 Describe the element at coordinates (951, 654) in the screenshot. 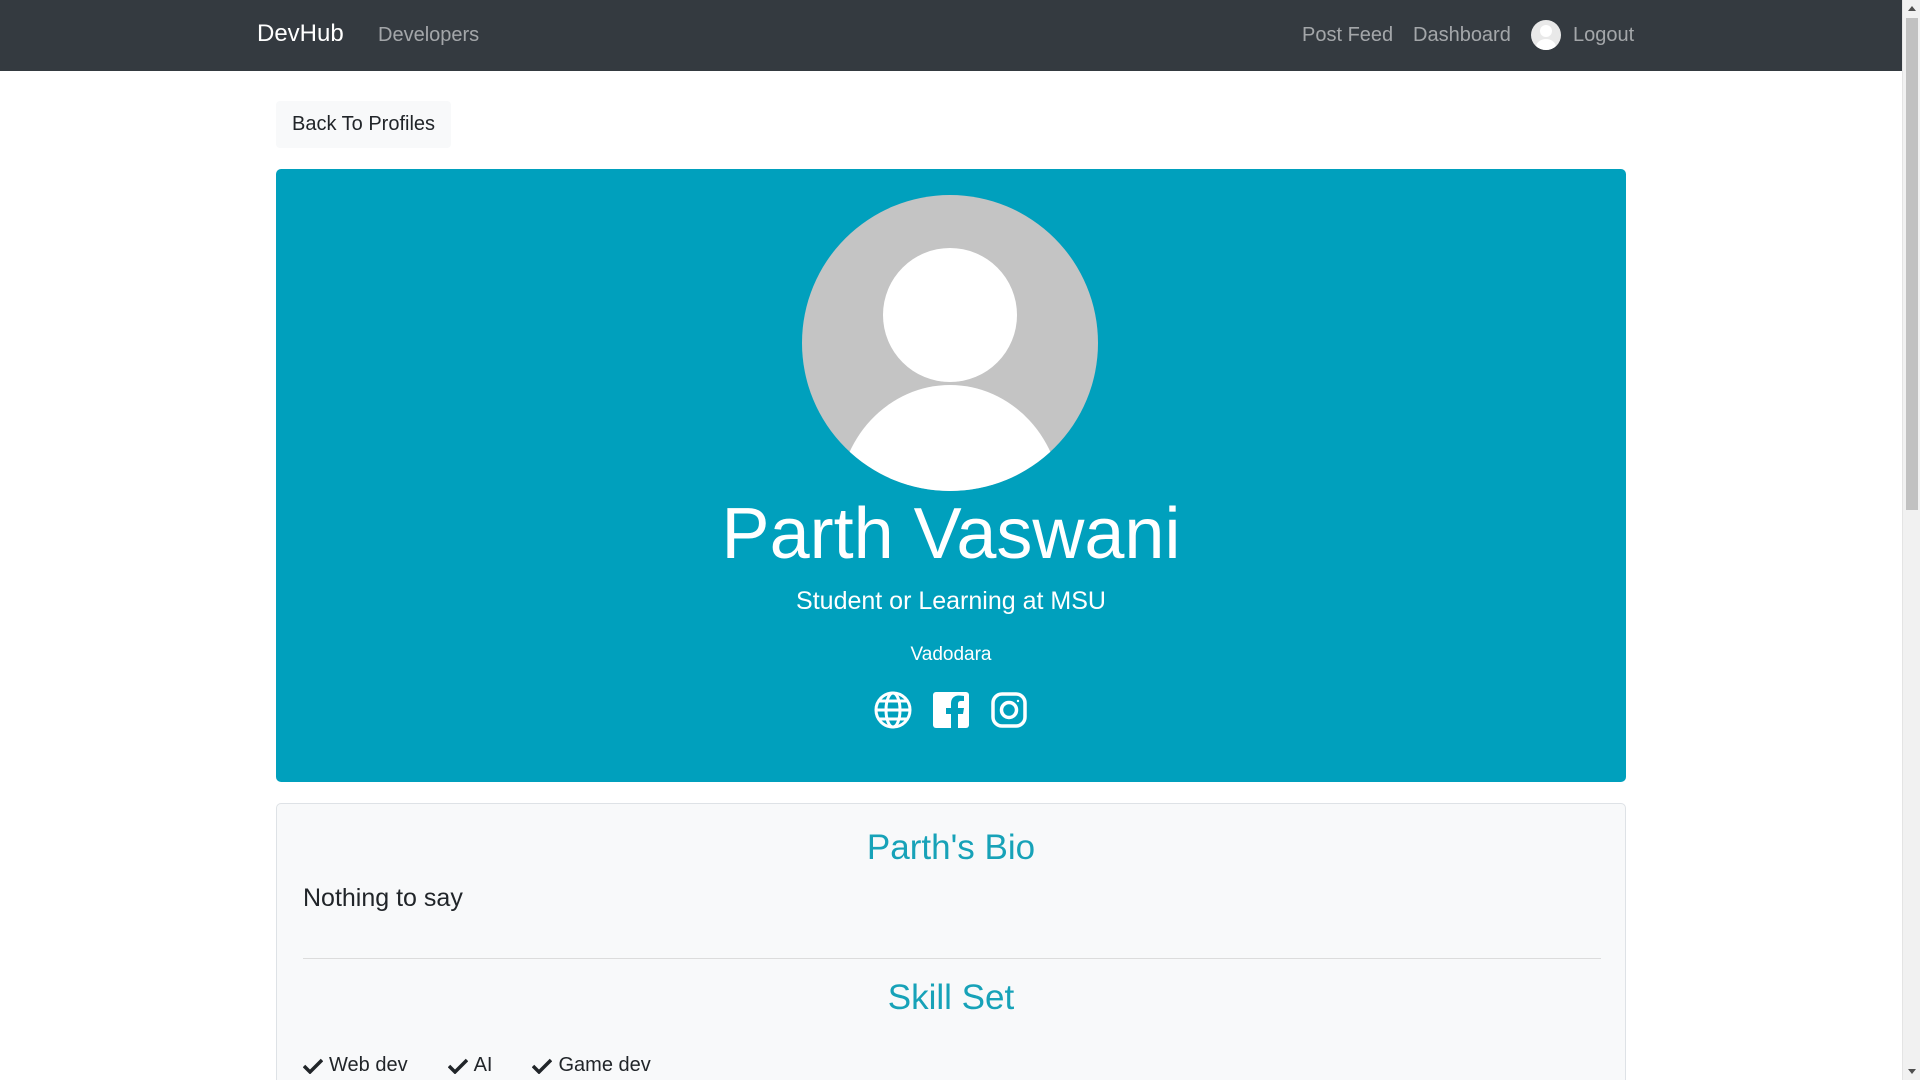

I see `profile-location: Vadodara` at that location.